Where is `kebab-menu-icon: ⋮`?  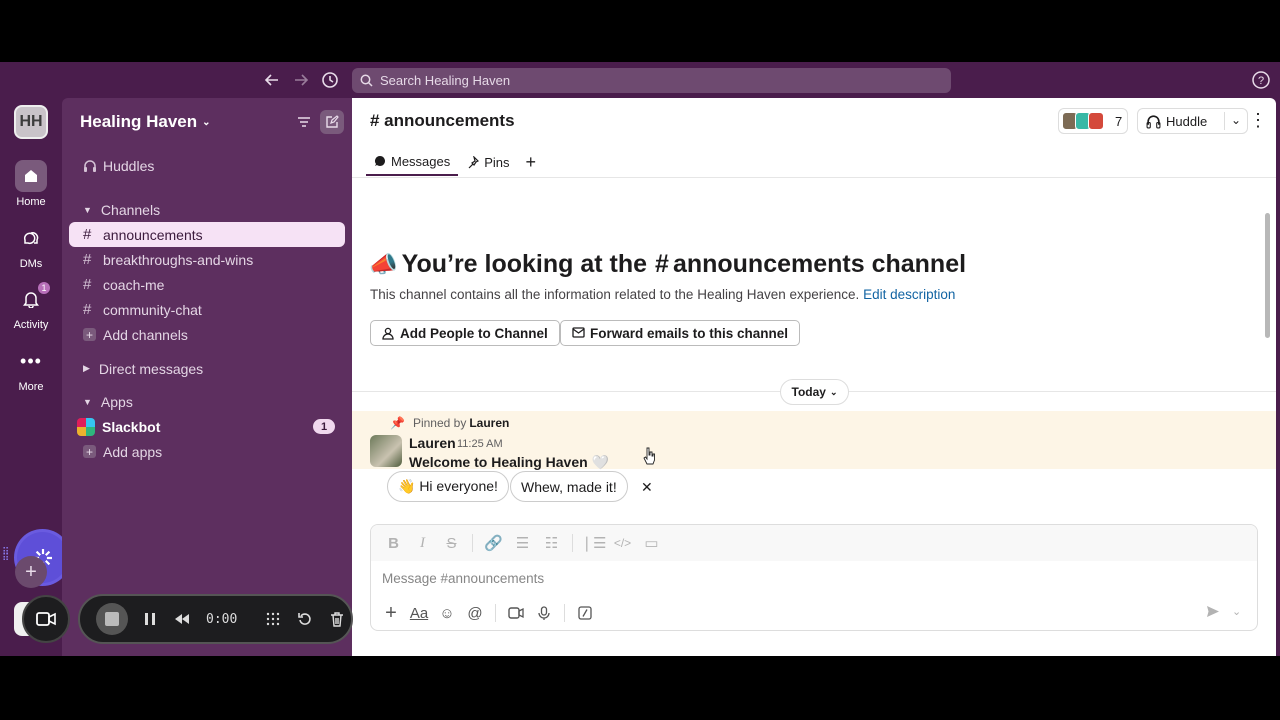
kebab-menu-icon: ⋮ is located at coordinates (1258, 121).